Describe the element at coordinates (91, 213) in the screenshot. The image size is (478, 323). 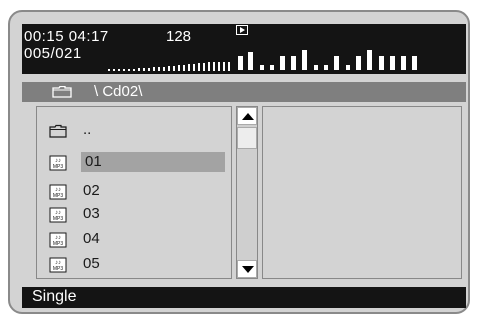
I see `list-item-label: 03` at that location.